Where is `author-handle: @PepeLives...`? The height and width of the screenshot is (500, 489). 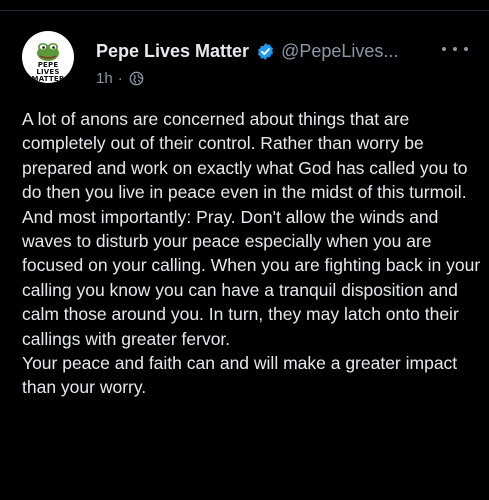
author-handle: @PepeLives... is located at coordinates (339, 51).